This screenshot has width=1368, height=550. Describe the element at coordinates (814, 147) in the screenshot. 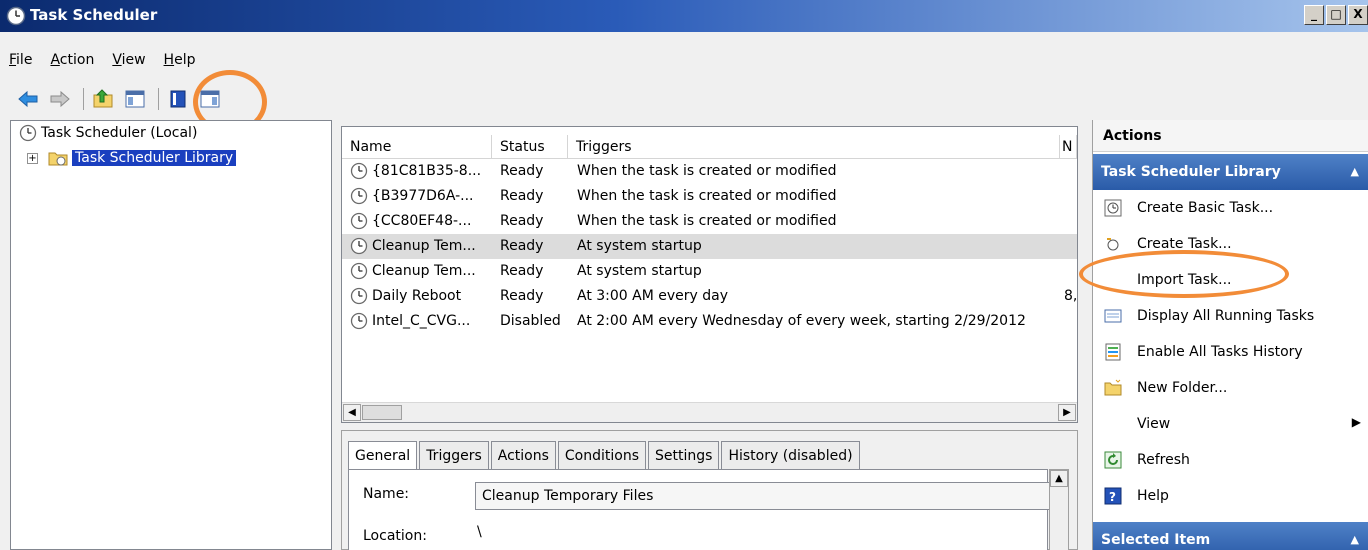

I see `column-triggers: Triggers` at that location.